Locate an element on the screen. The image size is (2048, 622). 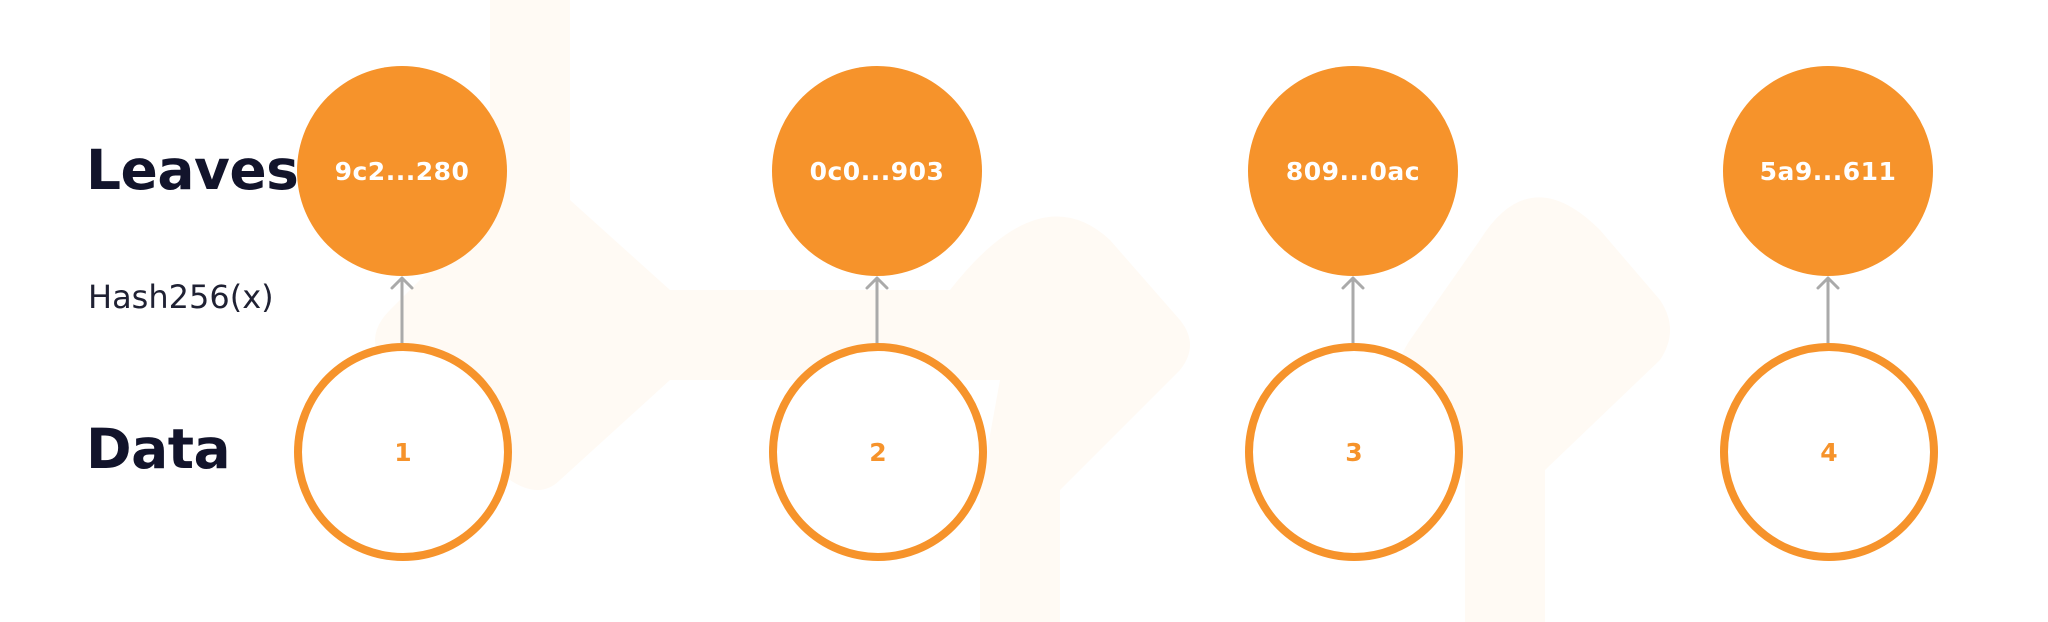
hash-connectors is located at coordinates (1115, 309).